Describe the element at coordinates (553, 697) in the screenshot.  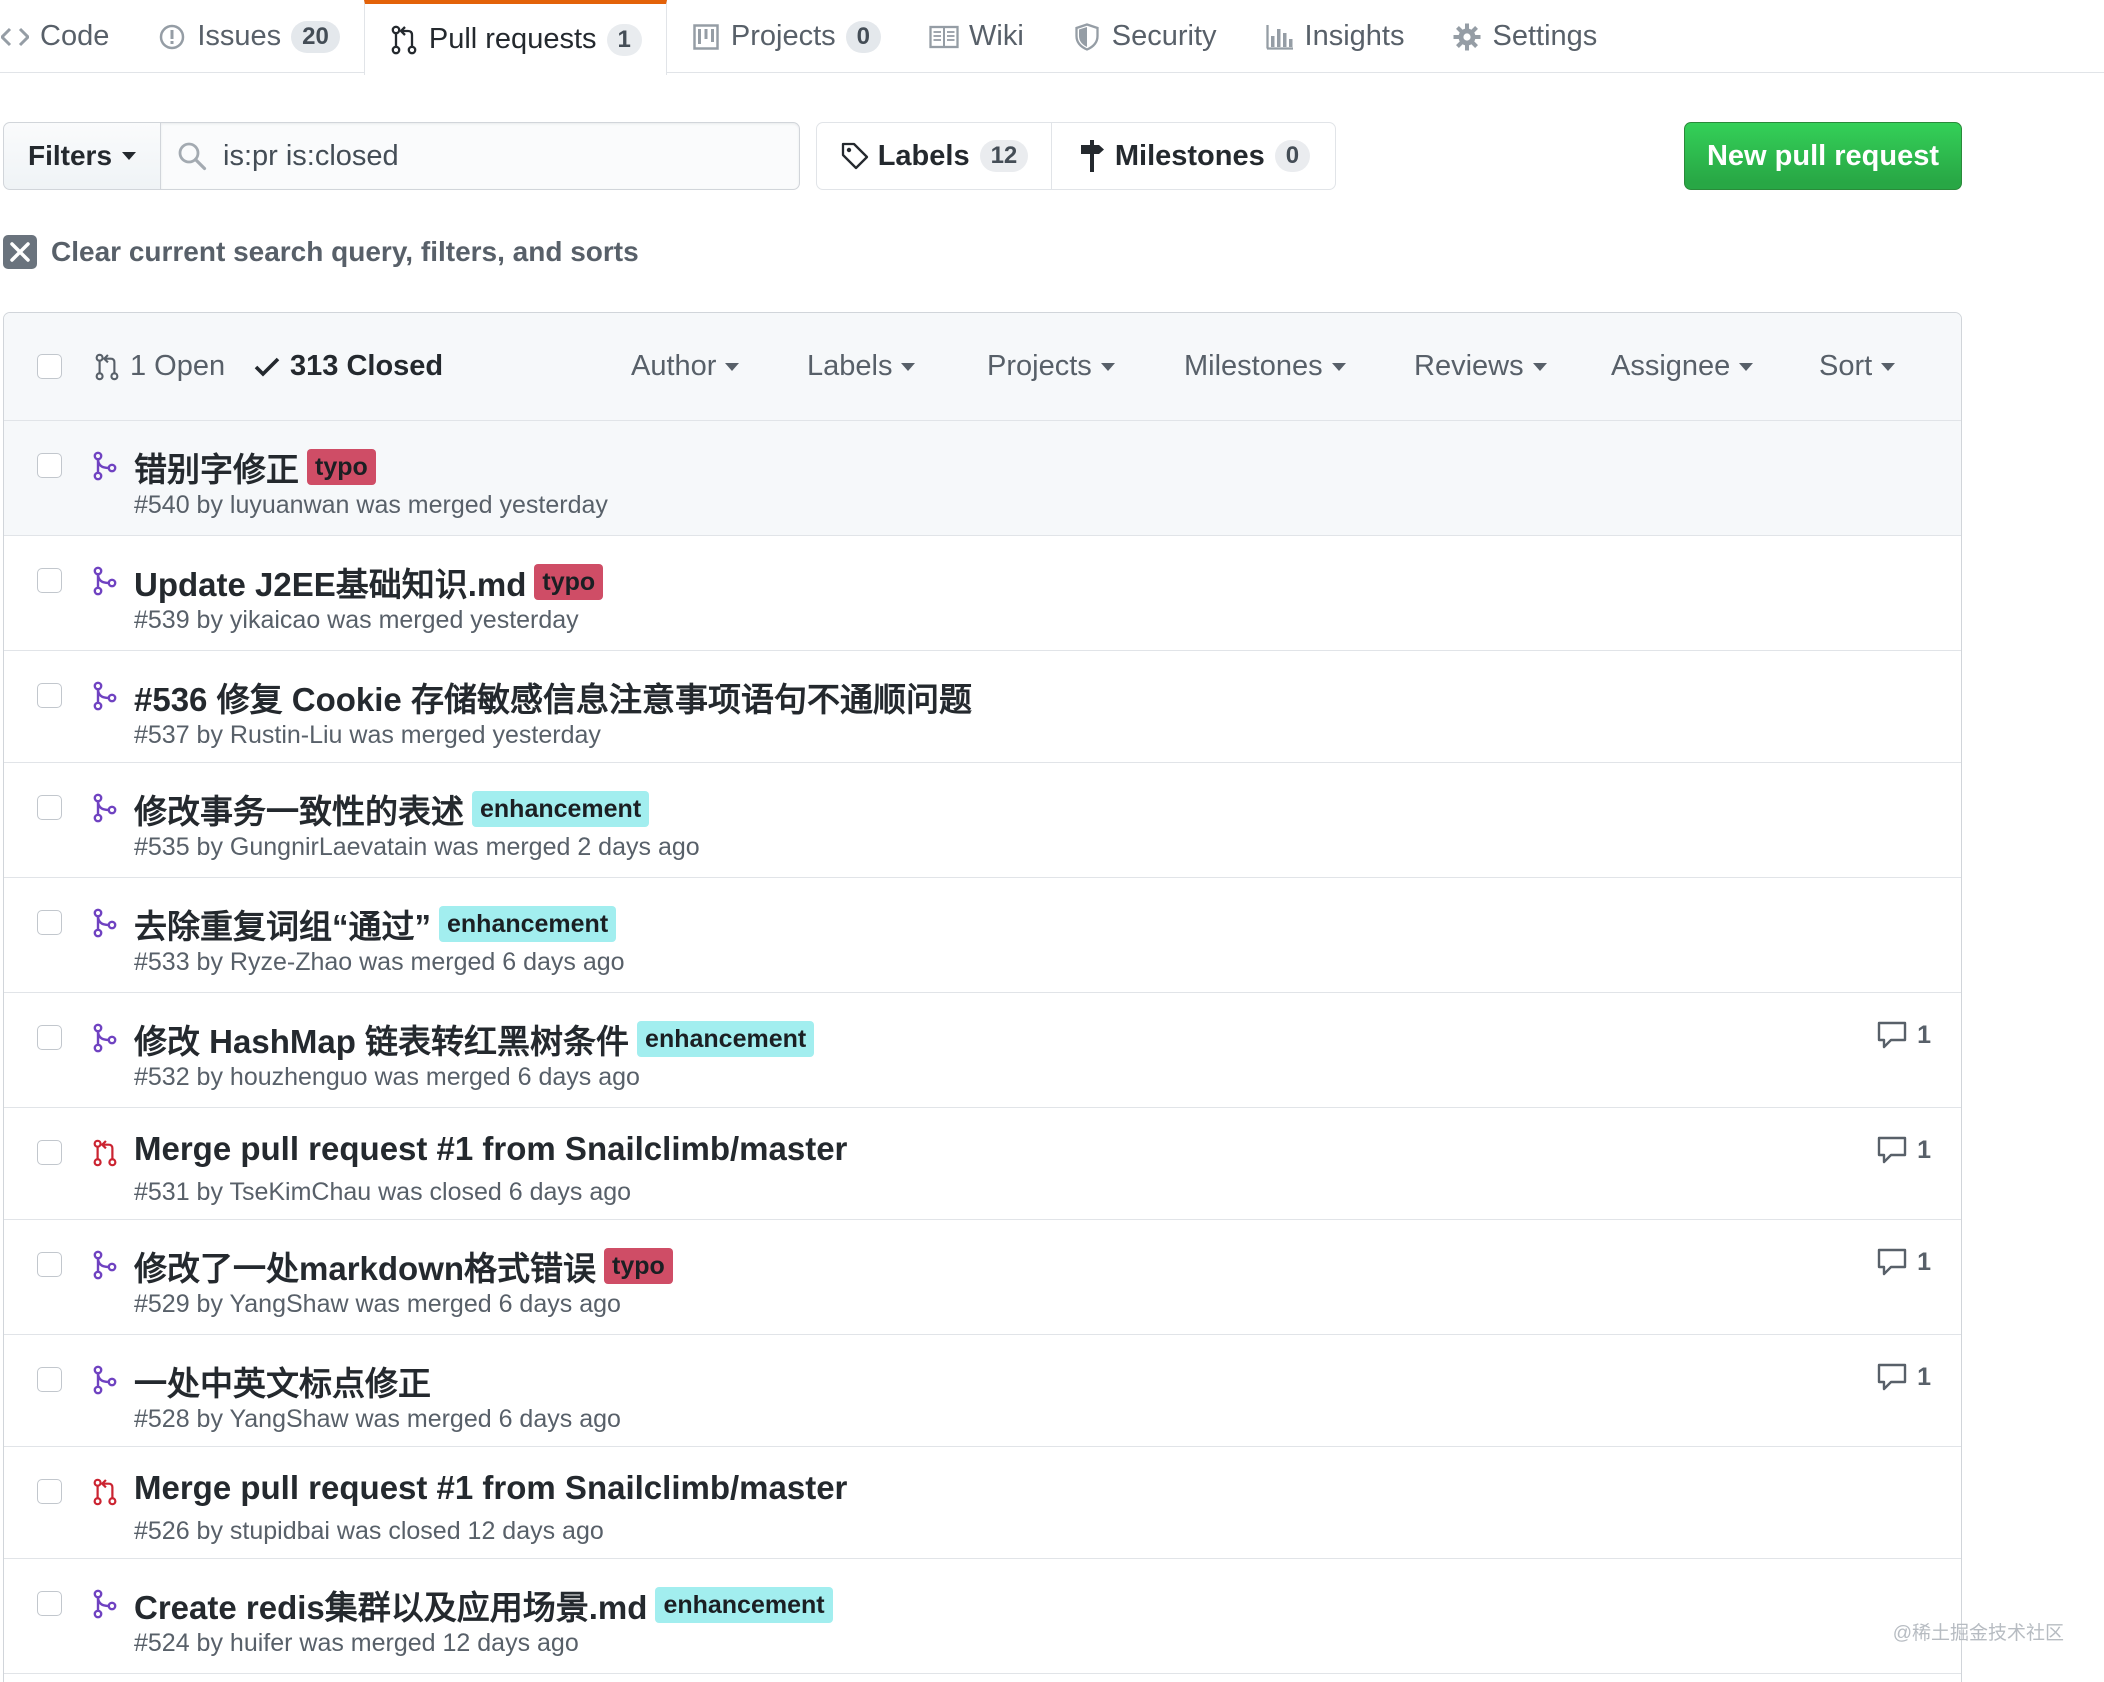
I see `pull-request-title-link: #536 修复 Cookie 存储敏感信息注意事项语句不通顺问题` at that location.